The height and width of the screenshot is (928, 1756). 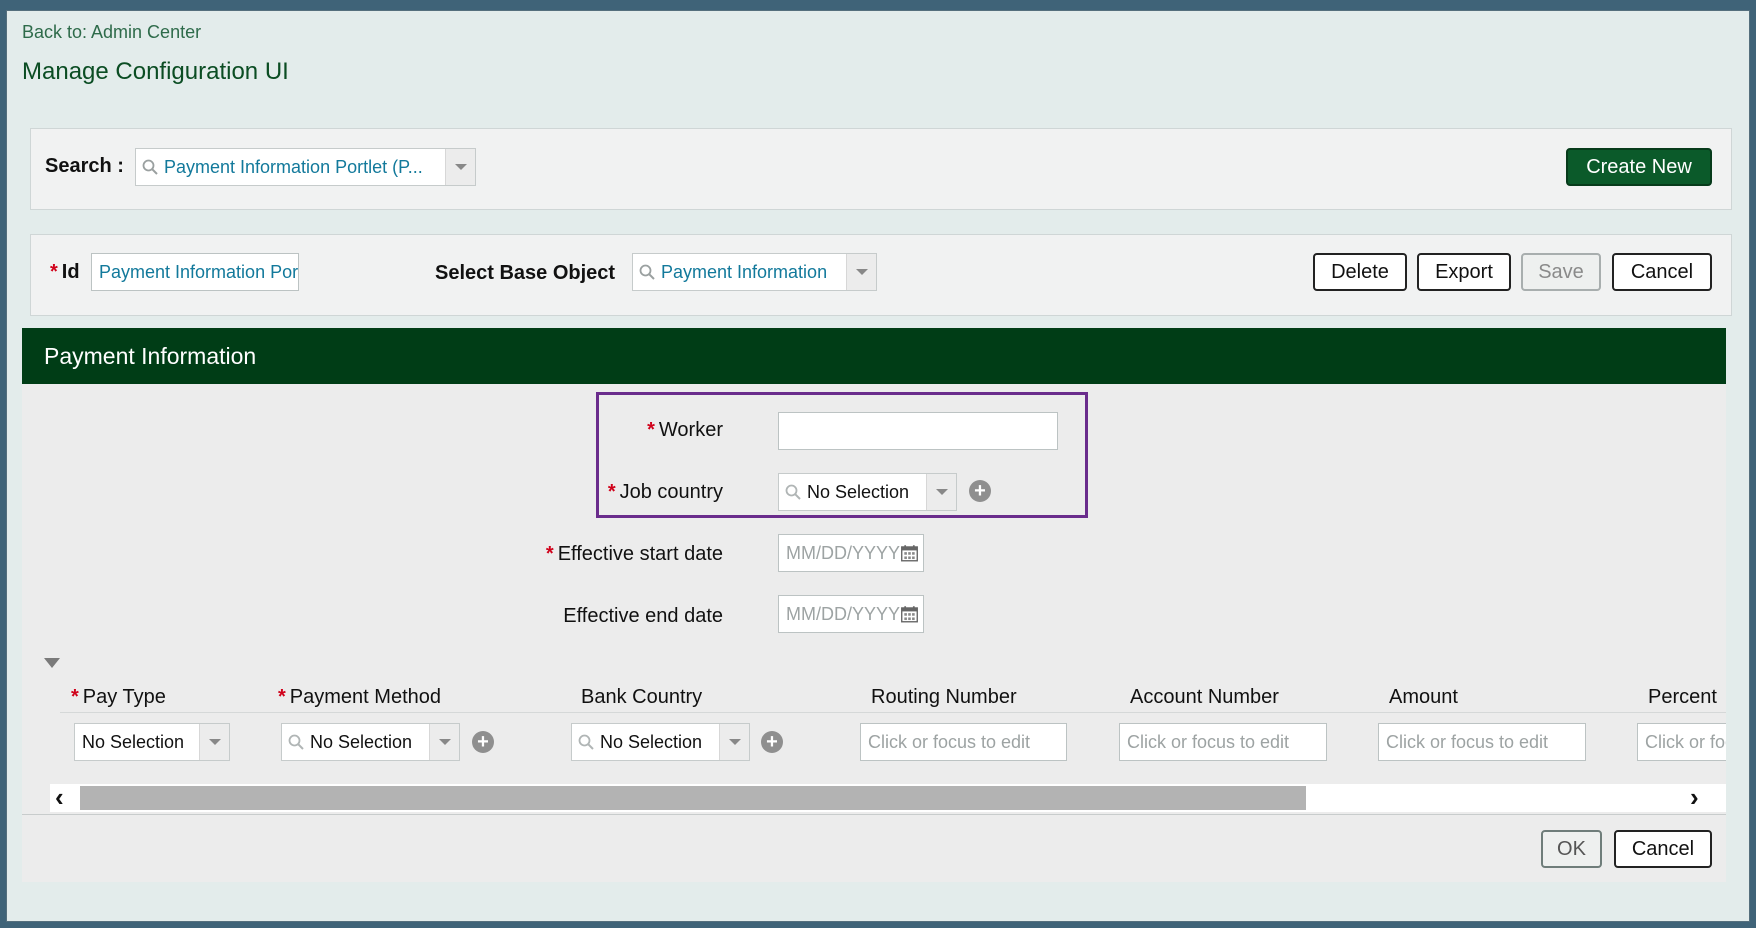 I want to click on start-date-placeholder: MM/DD/YYYY, so click(x=843, y=552).